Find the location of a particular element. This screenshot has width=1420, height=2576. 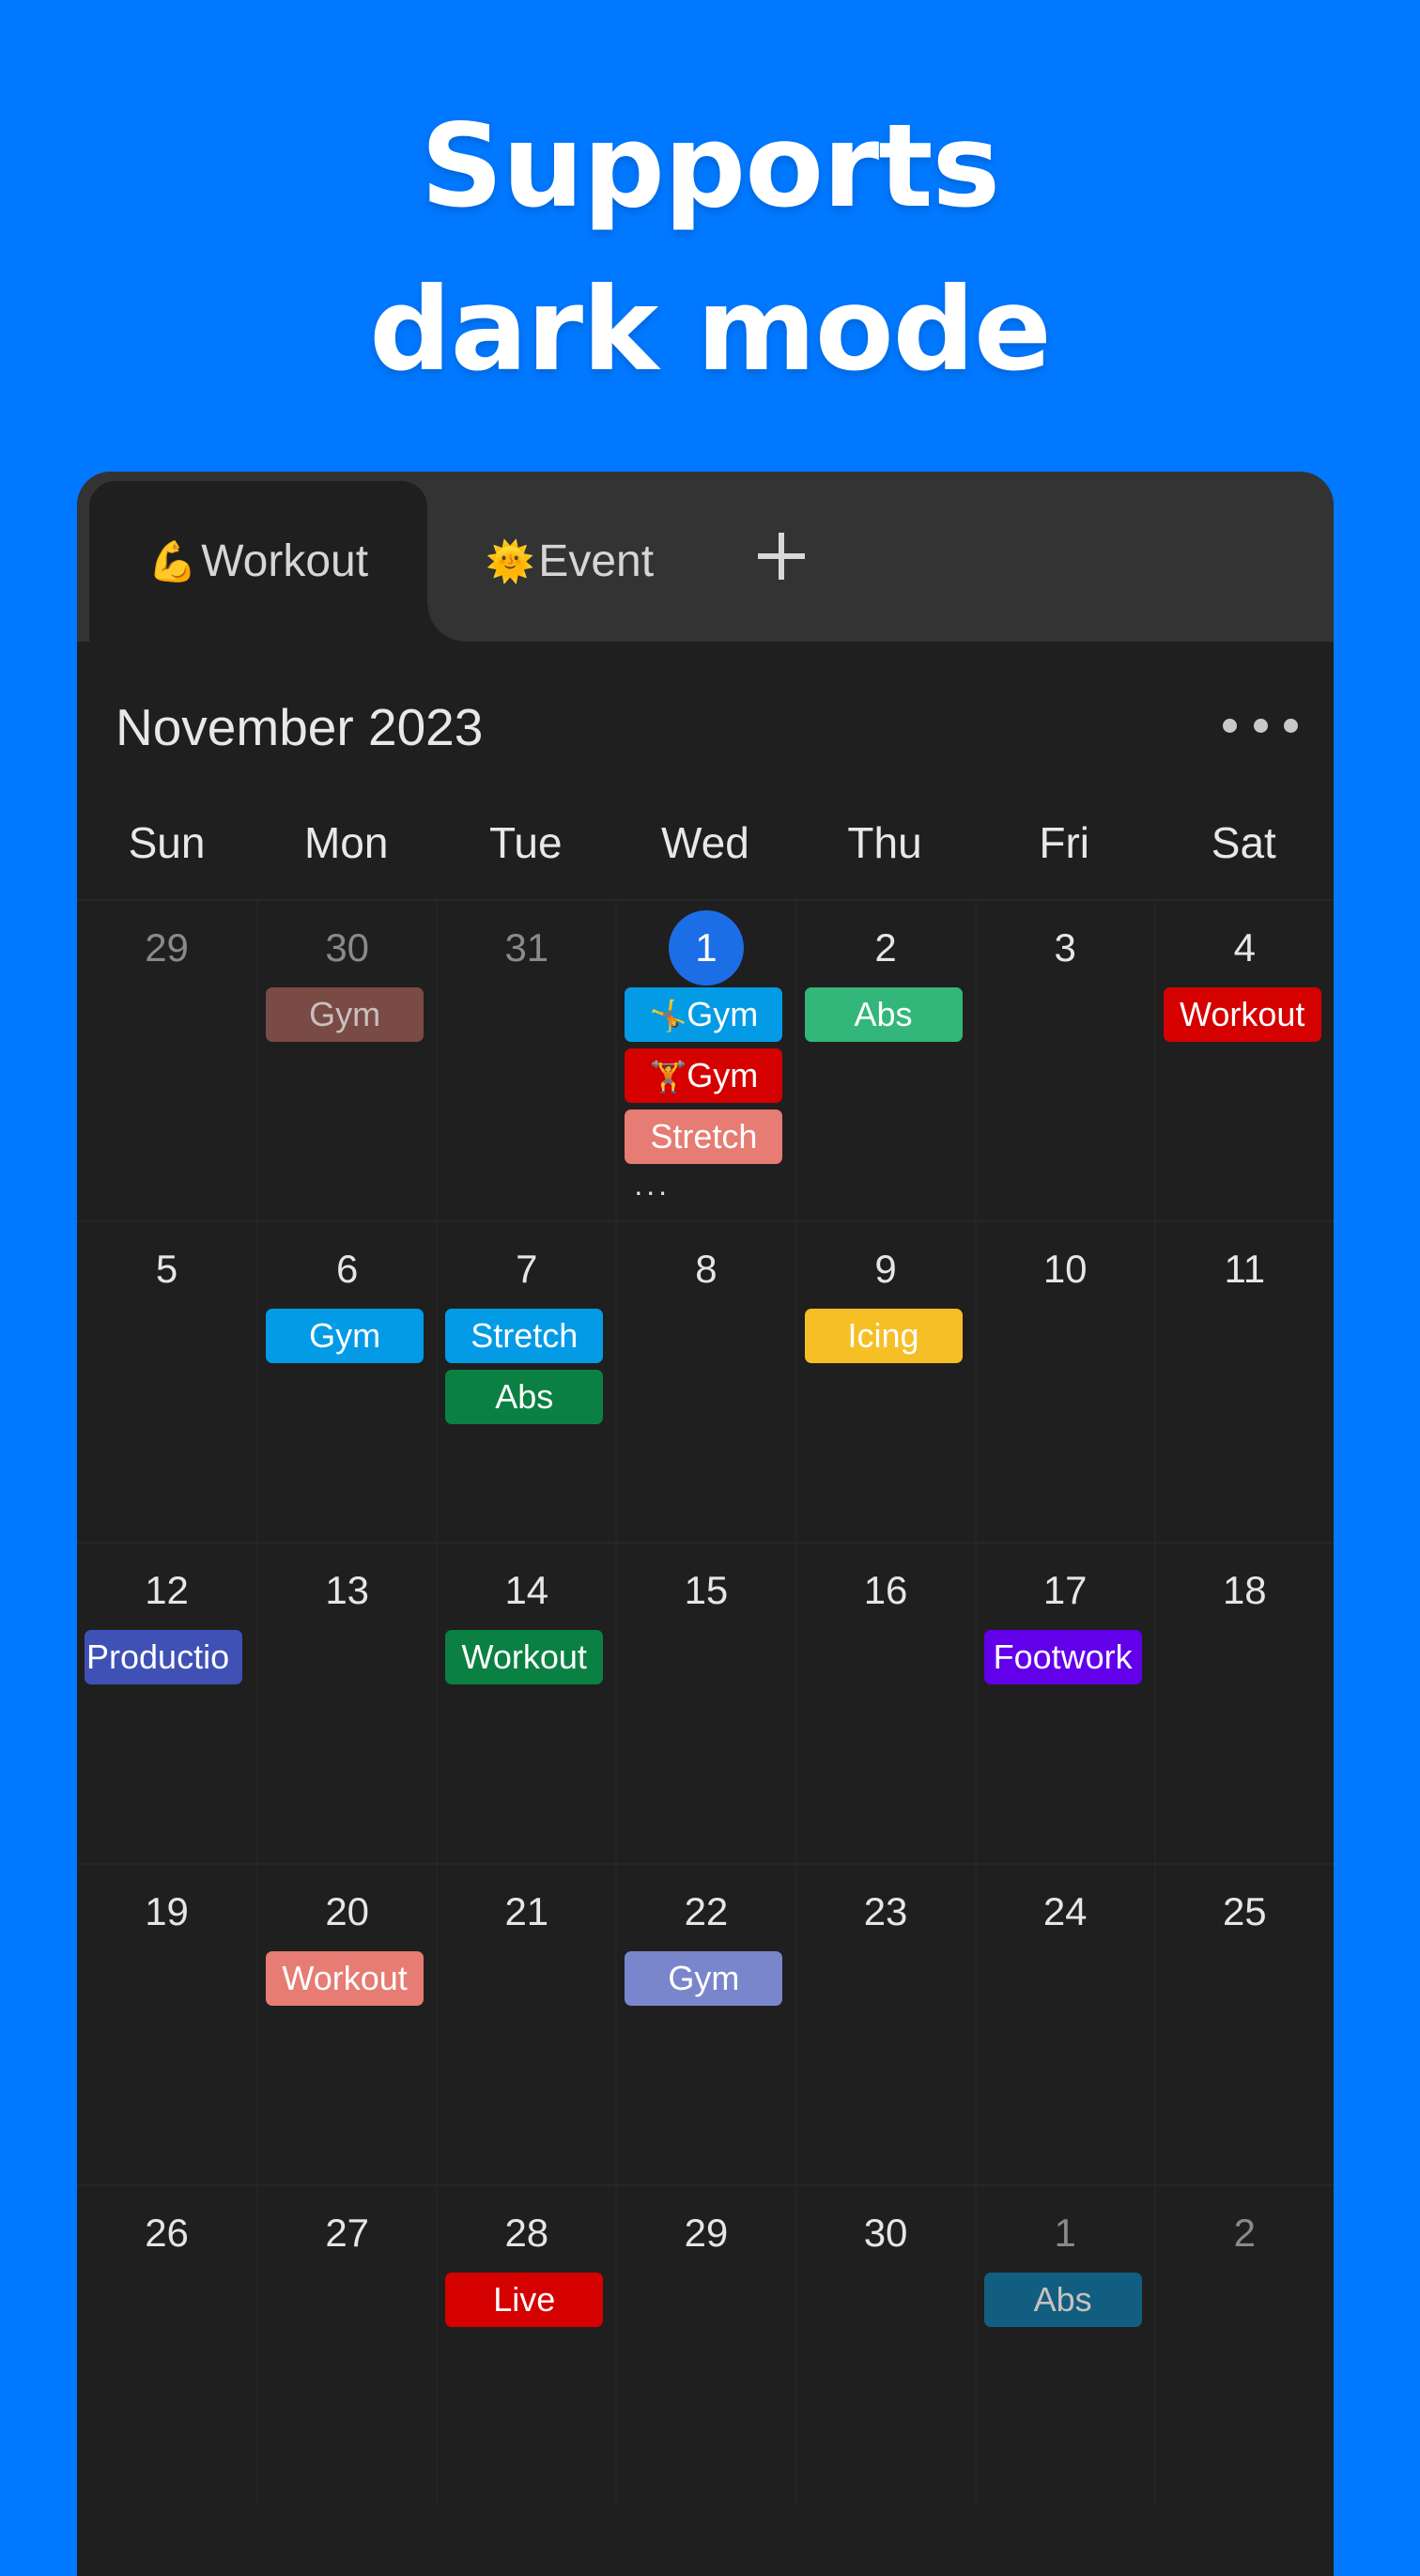

day-cell: 5 is located at coordinates (166, 1382).